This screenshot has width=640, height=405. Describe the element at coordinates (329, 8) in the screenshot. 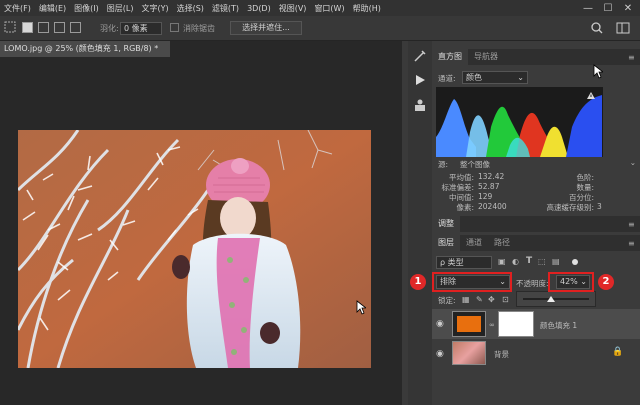

I see `menu-window: 窗口(W)` at that location.